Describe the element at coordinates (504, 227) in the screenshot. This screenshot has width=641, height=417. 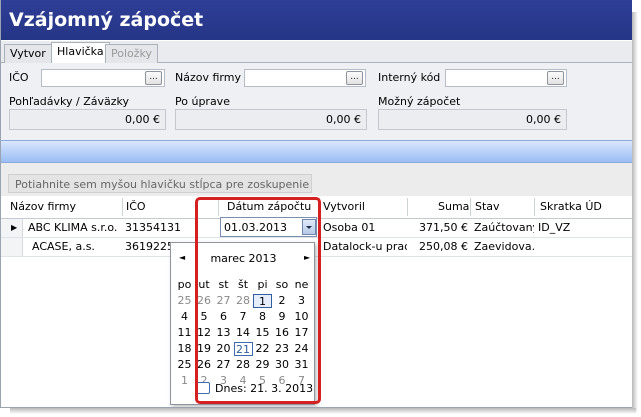
I see `row-1-status: Zaúčtovaný` at that location.